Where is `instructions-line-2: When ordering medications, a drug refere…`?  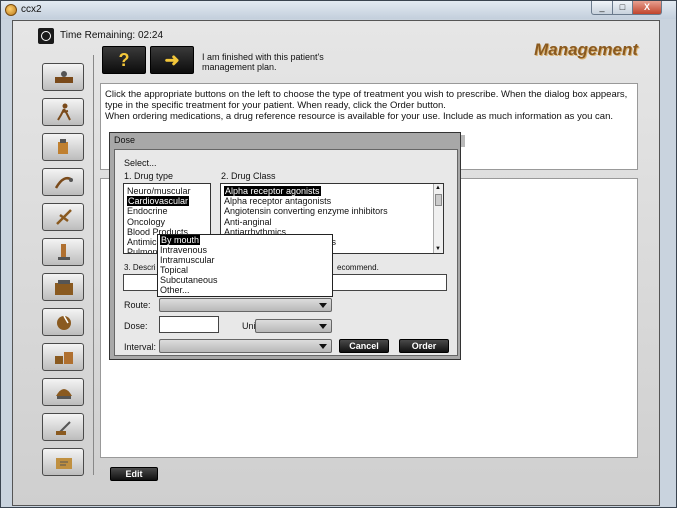
instructions-line-2: When ordering medications, a drug refere… is located at coordinates (359, 116).